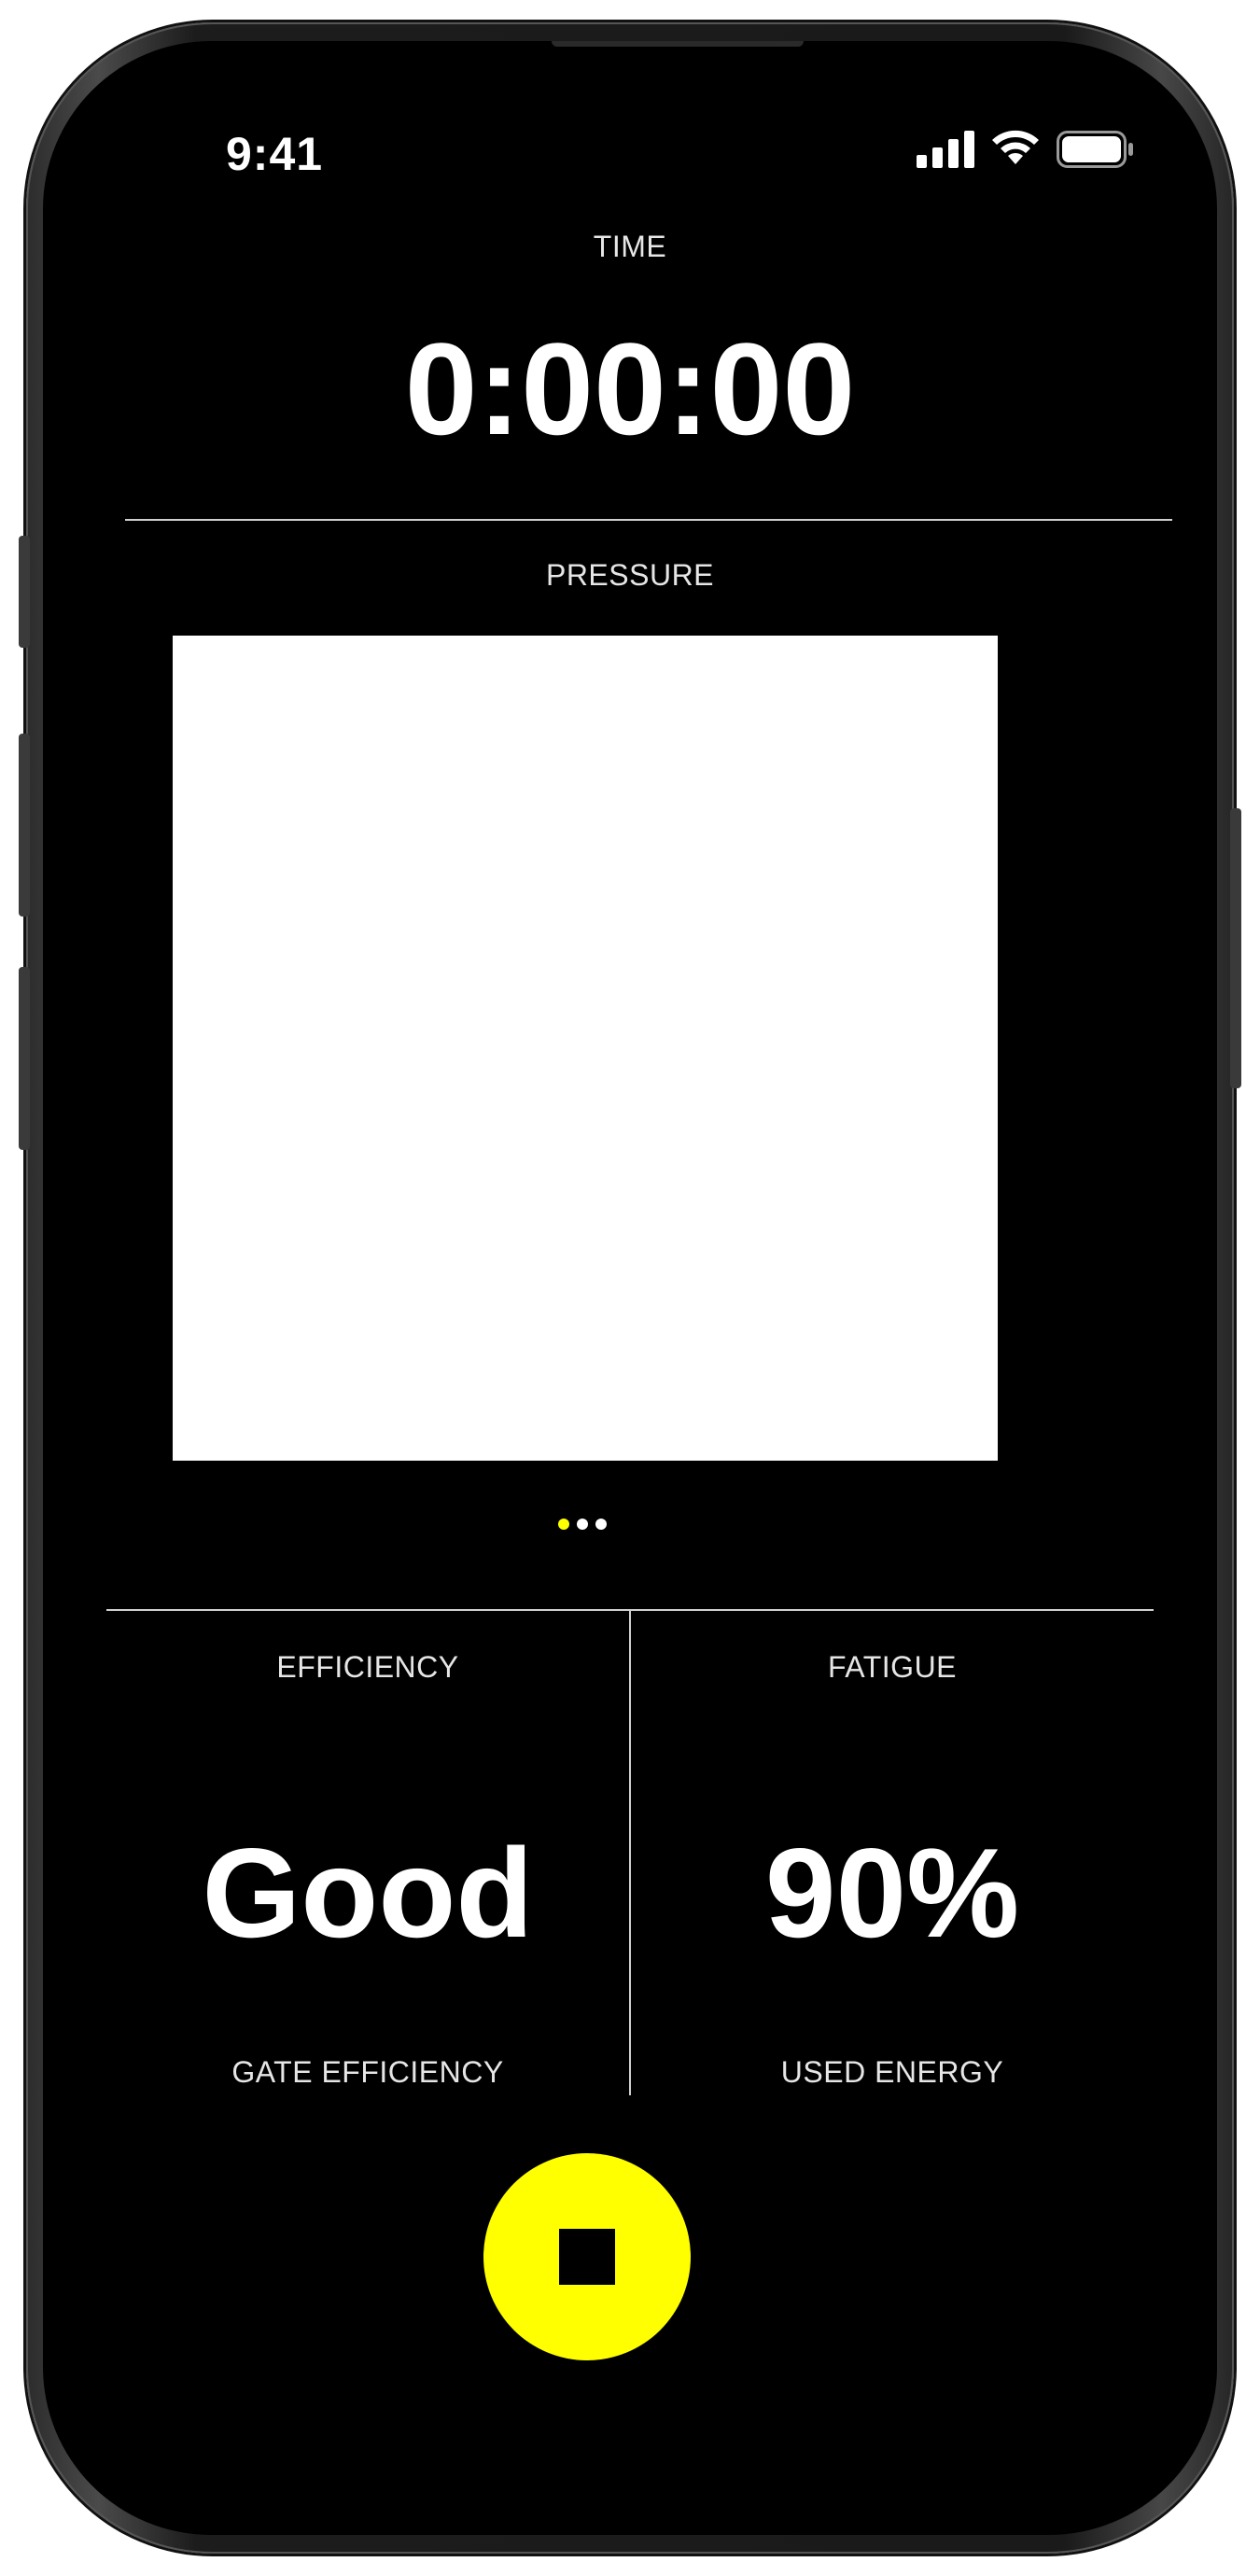 Image resolution: width=1260 pixels, height=2576 pixels. What do you see at coordinates (892, 1893) in the screenshot?
I see `fatigue-value: 90%` at bounding box center [892, 1893].